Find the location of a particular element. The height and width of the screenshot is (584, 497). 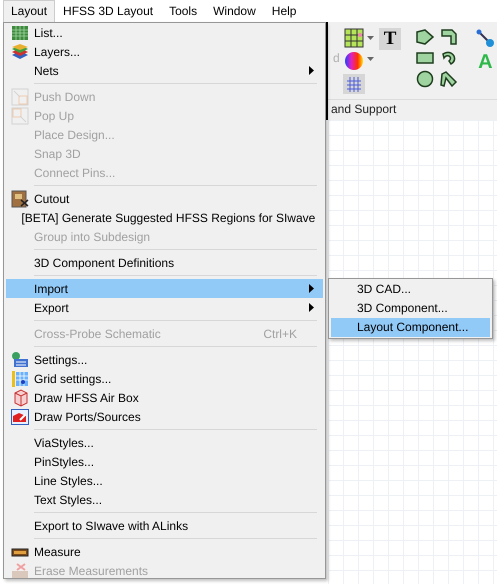

menu-bar-item: Layout is located at coordinates (29, 11).